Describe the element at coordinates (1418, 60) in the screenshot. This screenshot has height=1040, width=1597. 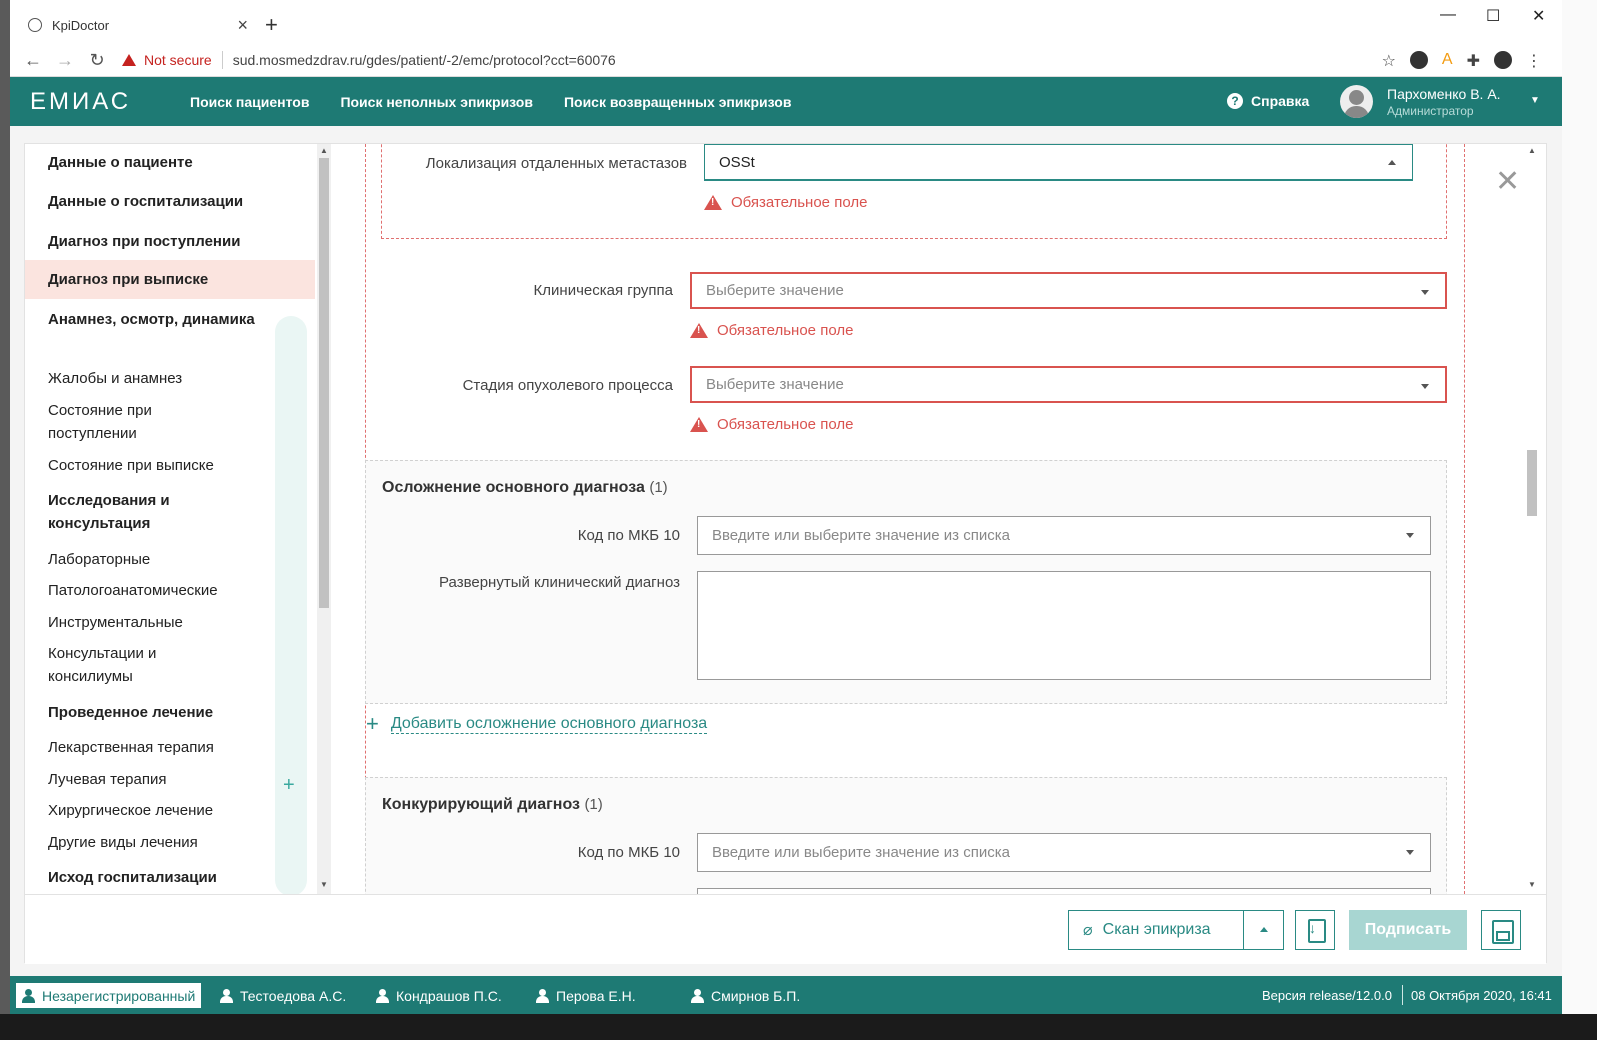
I see `extension-icon` at that location.